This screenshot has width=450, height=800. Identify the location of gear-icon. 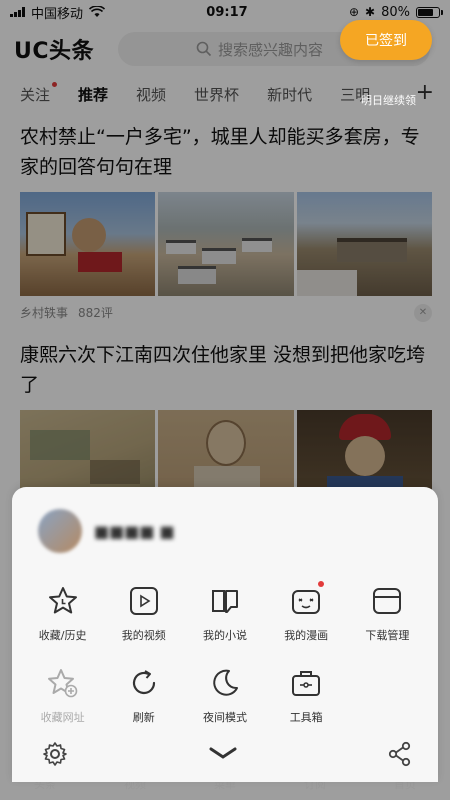
(55, 754).